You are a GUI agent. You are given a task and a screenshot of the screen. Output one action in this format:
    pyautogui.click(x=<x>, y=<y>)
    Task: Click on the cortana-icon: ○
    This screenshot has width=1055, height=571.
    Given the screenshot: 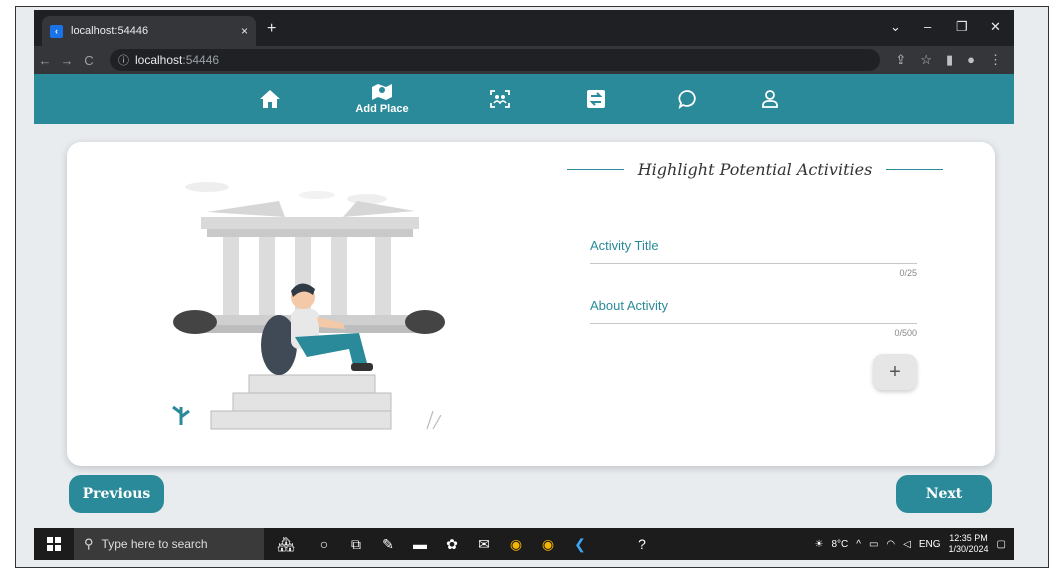 What is the action you would take?
    pyautogui.click(x=324, y=544)
    